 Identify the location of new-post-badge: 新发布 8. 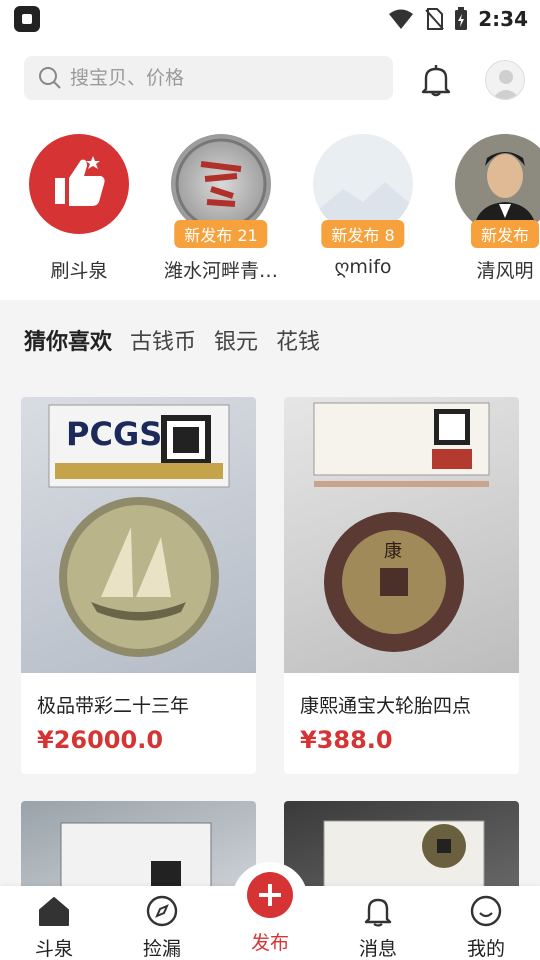
(363, 234).